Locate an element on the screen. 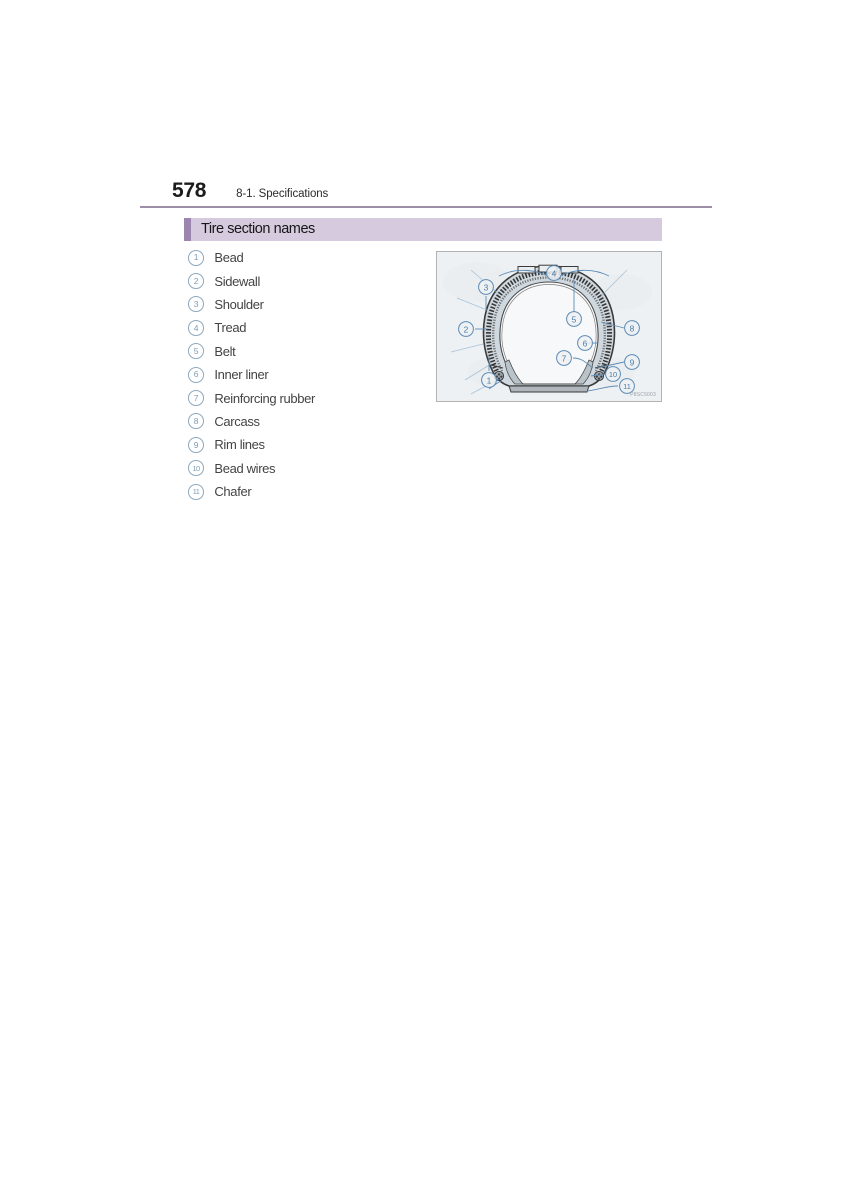 The width and height of the screenshot is (848, 1200). heading-accent-bar is located at coordinates (187, 229).